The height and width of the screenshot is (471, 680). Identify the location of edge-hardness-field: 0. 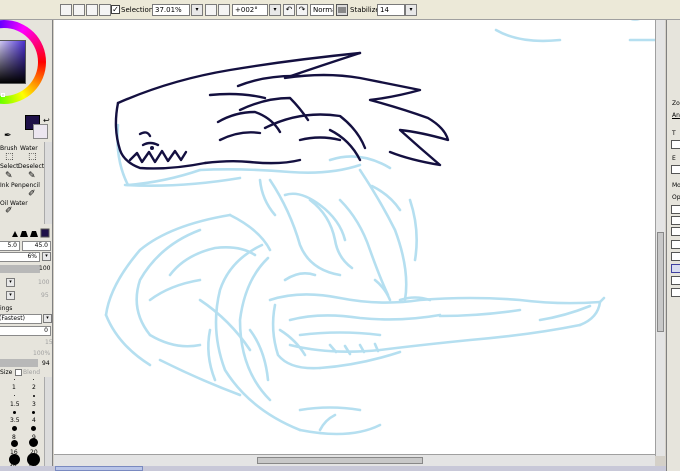
(25, 331).